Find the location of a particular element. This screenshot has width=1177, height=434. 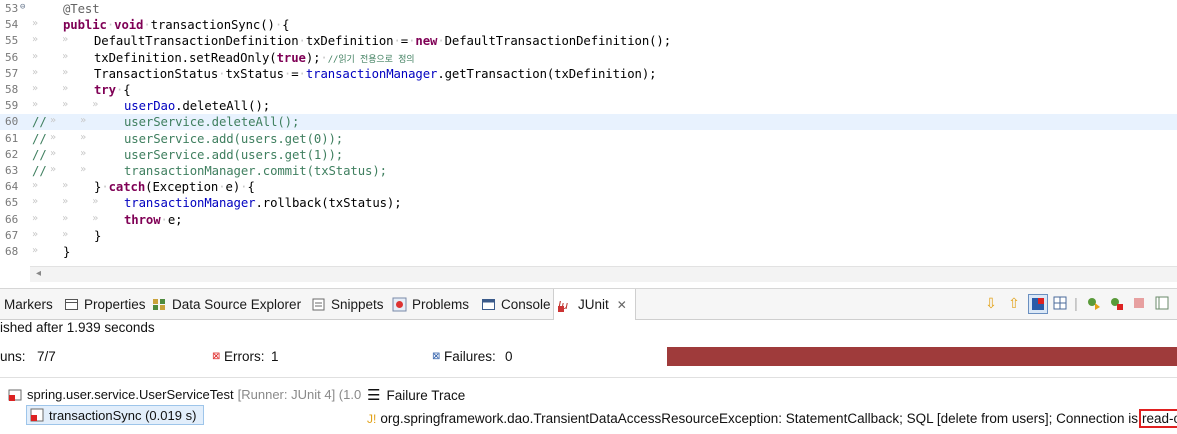

console-icon is located at coordinates (488, 304).